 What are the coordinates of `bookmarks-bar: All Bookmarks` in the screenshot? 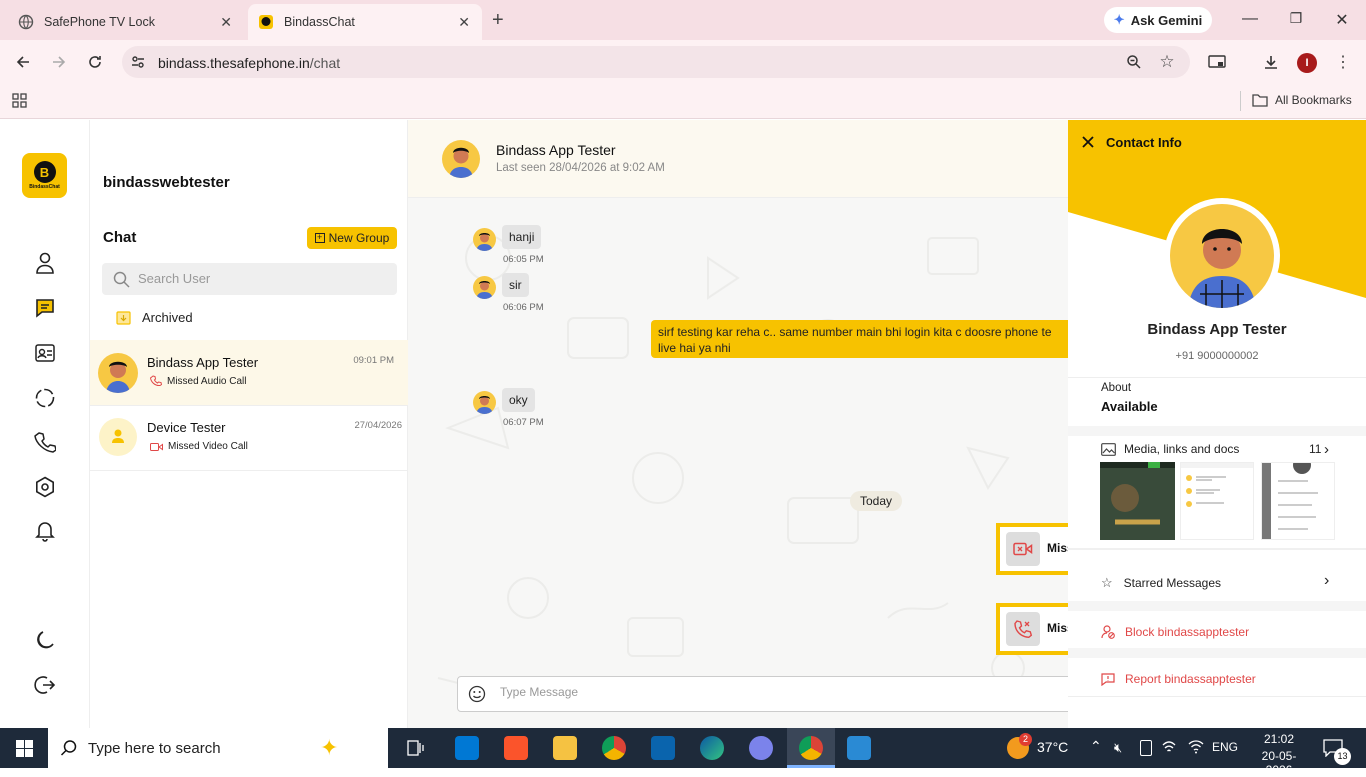 It's located at (683, 102).